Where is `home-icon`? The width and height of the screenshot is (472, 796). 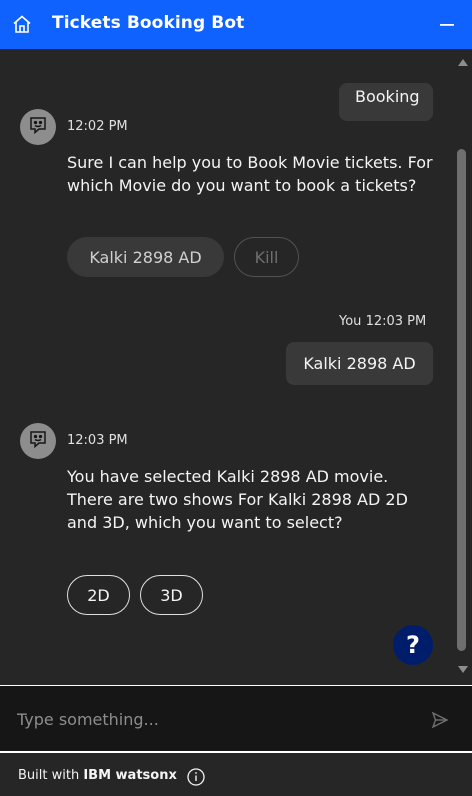 home-icon is located at coordinates (22, 24).